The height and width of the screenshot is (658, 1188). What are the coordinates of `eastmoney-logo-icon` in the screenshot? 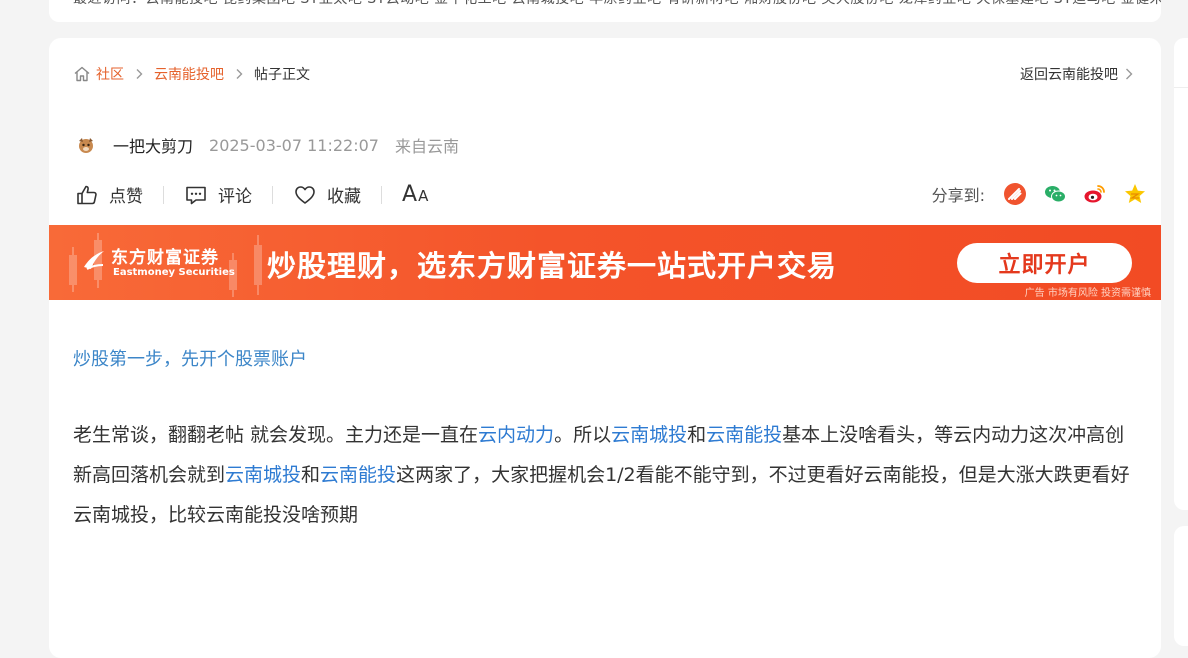 It's located at (94, 260).